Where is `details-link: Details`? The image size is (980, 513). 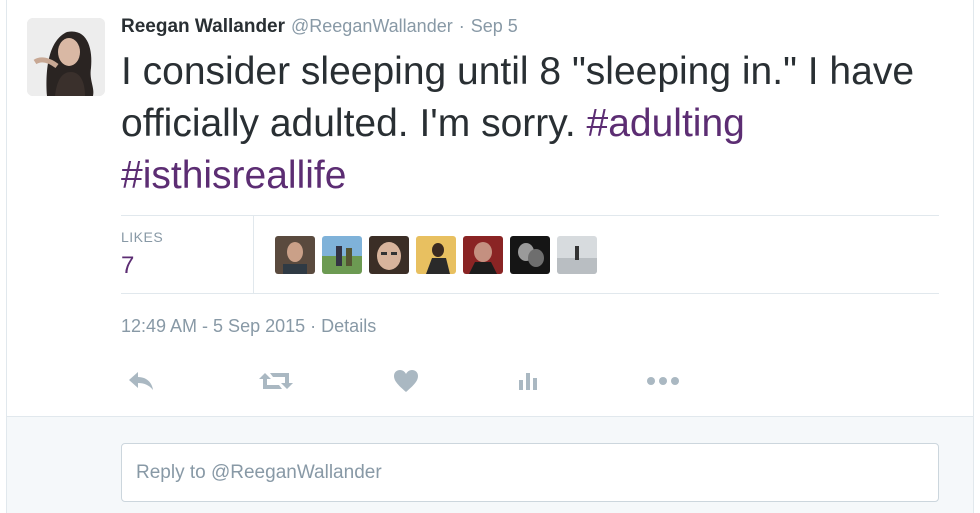 details-link: Details is located at coordinates (348, 326).